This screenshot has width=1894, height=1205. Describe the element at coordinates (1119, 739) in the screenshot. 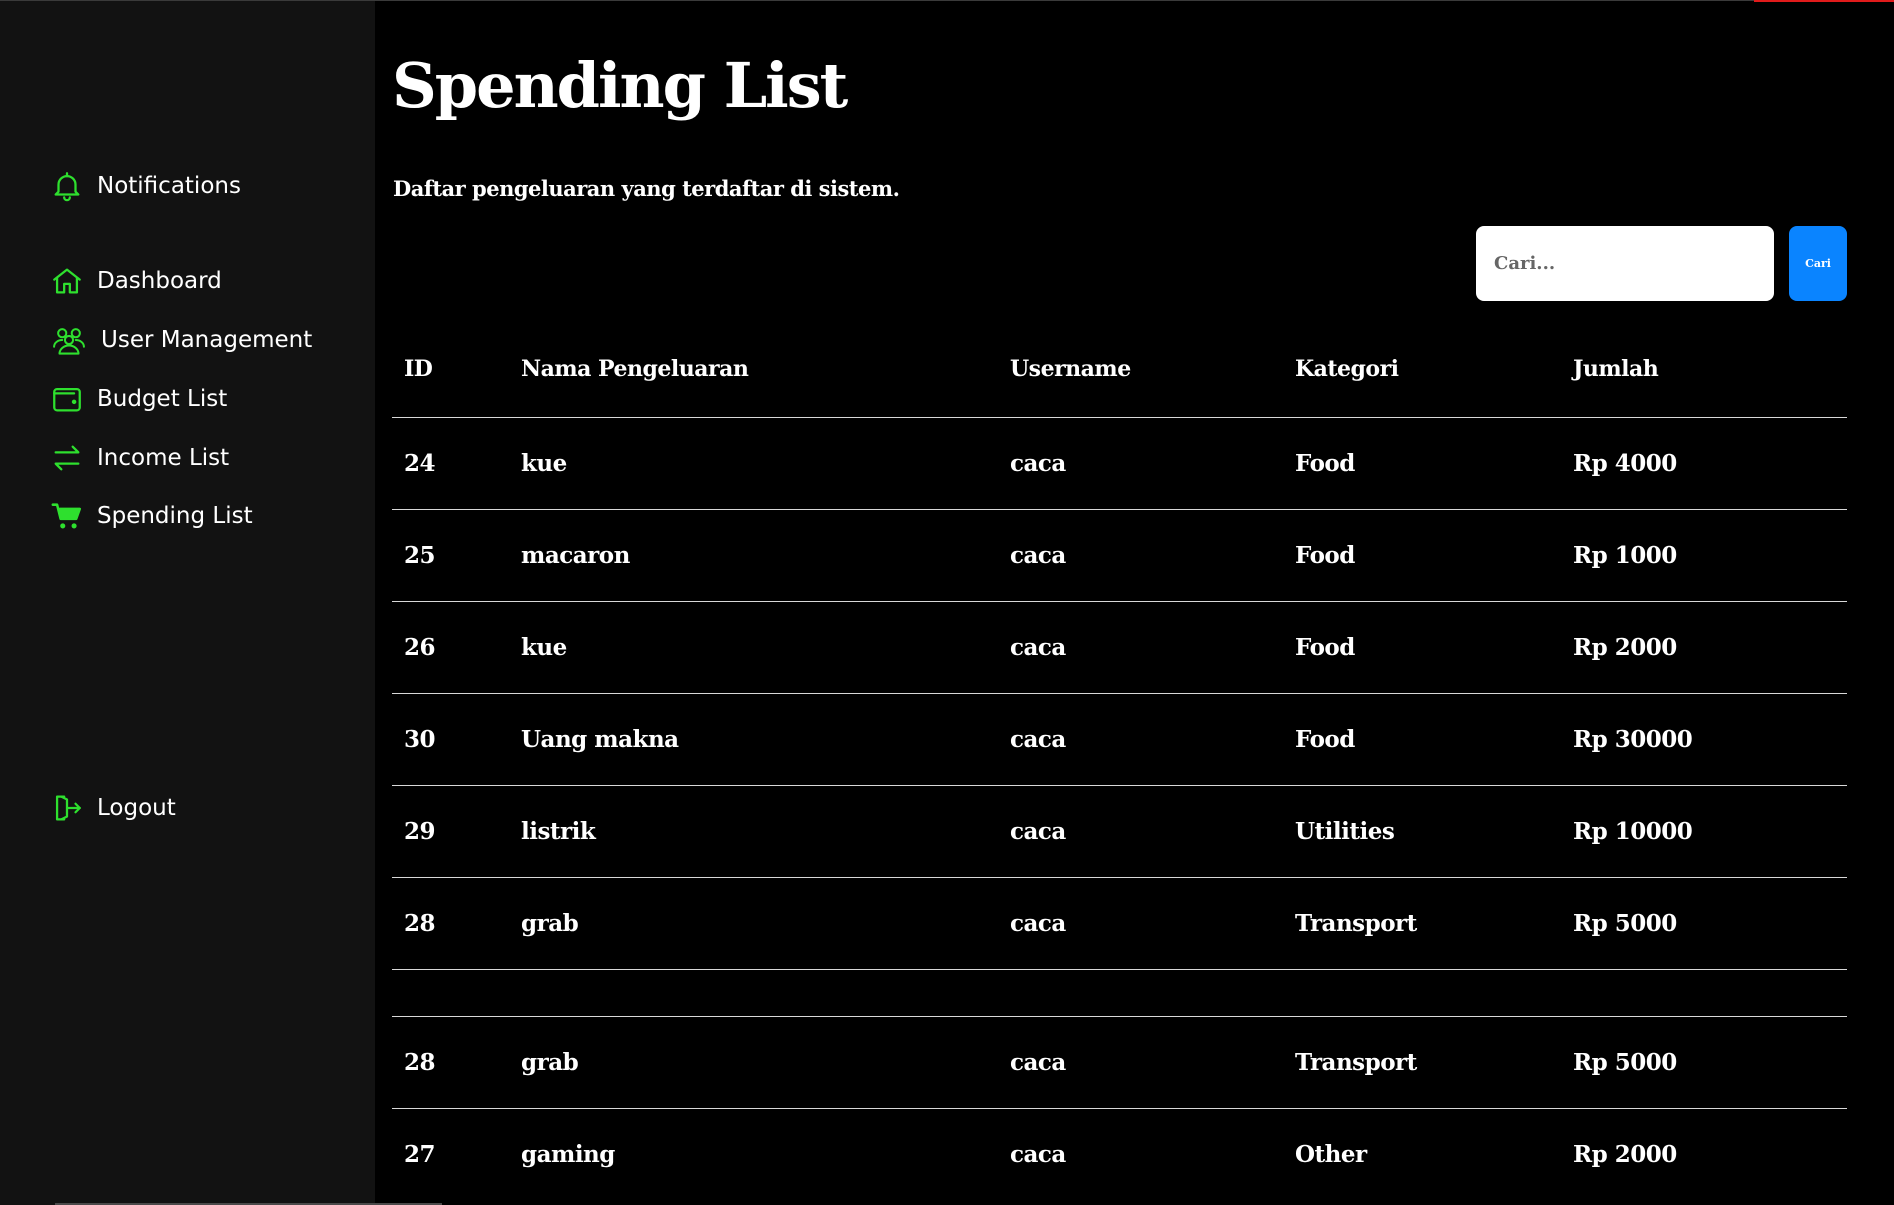

I see `table-row: 30 Uang makna caca Food Rp 30000` at that location.